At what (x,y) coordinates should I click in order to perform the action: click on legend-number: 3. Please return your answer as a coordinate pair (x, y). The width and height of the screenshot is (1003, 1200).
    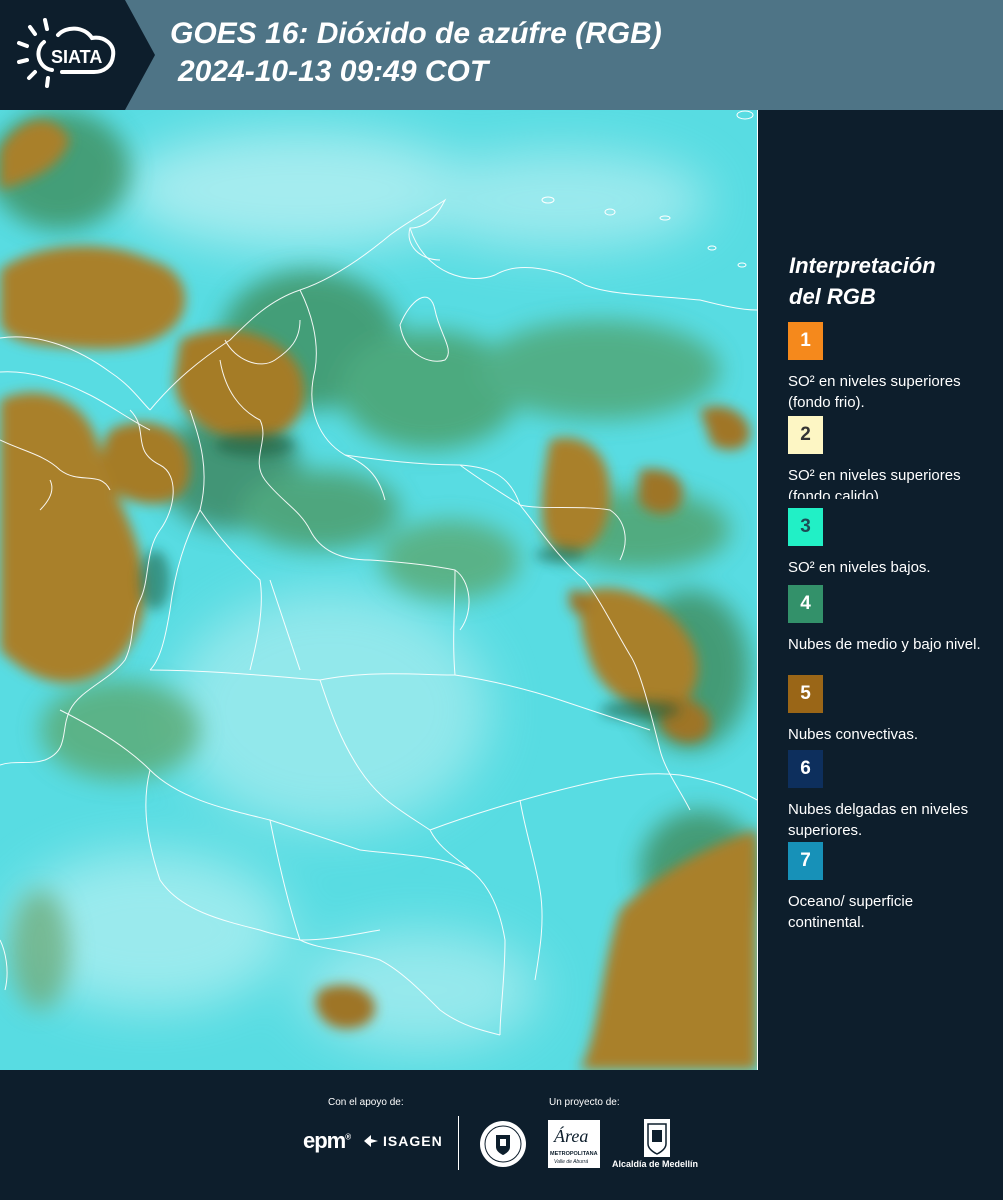
    Looking at the image, I should click on (805, 526).